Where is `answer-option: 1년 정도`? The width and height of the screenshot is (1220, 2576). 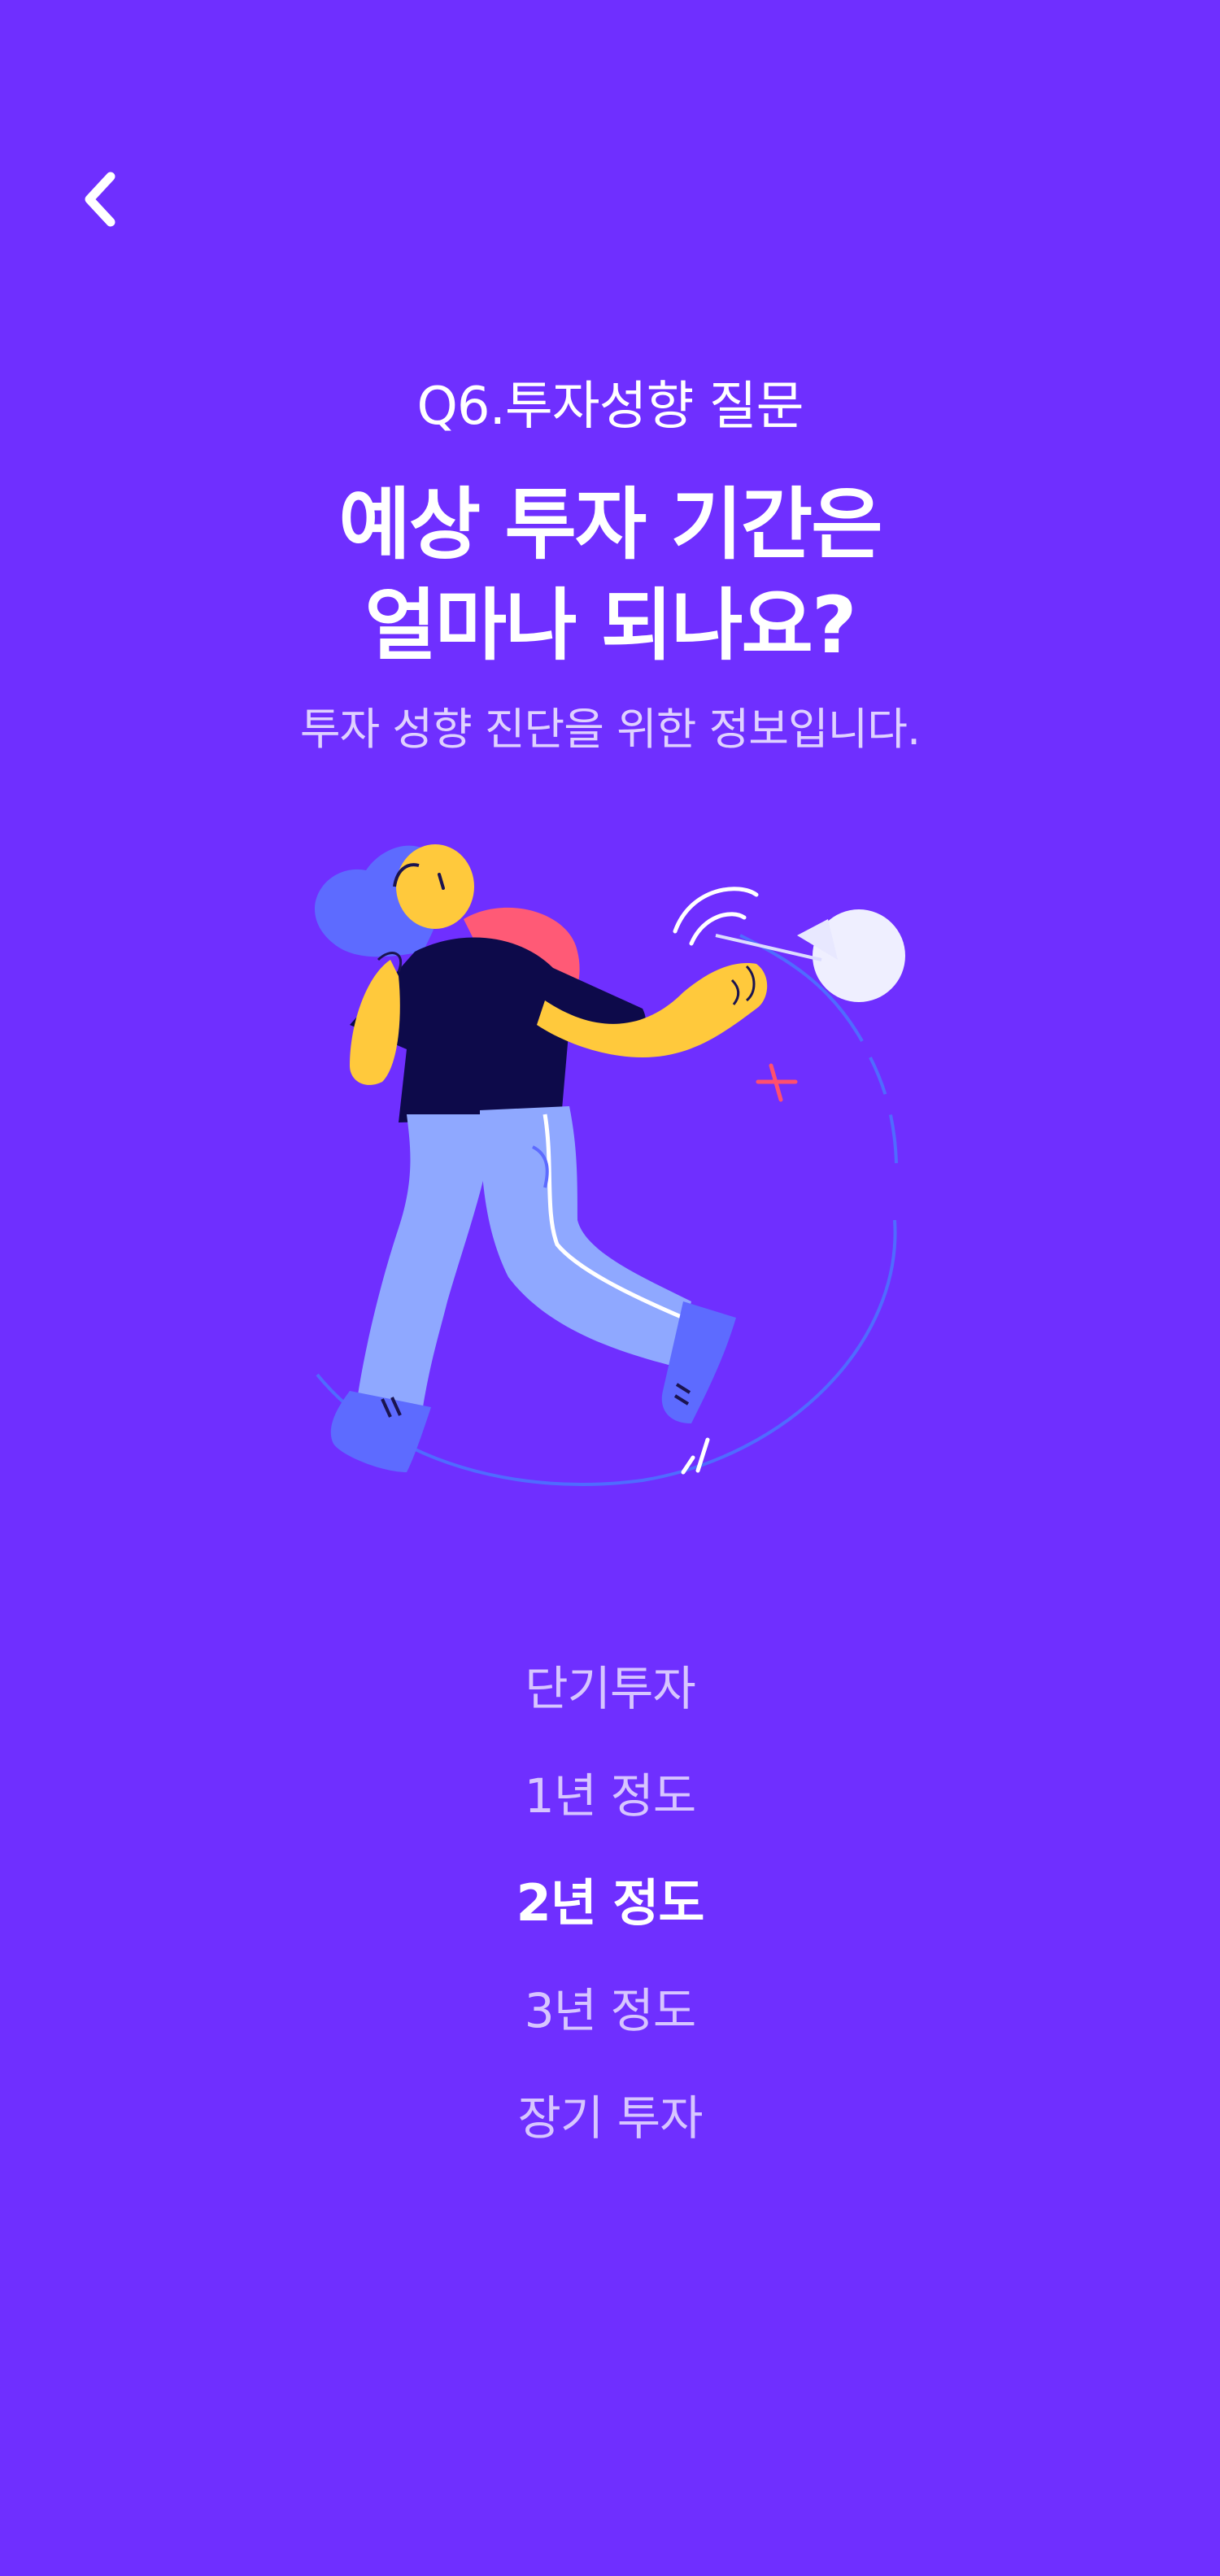 answer-option: 1년 정도 is located at coordinates (610, 1796).